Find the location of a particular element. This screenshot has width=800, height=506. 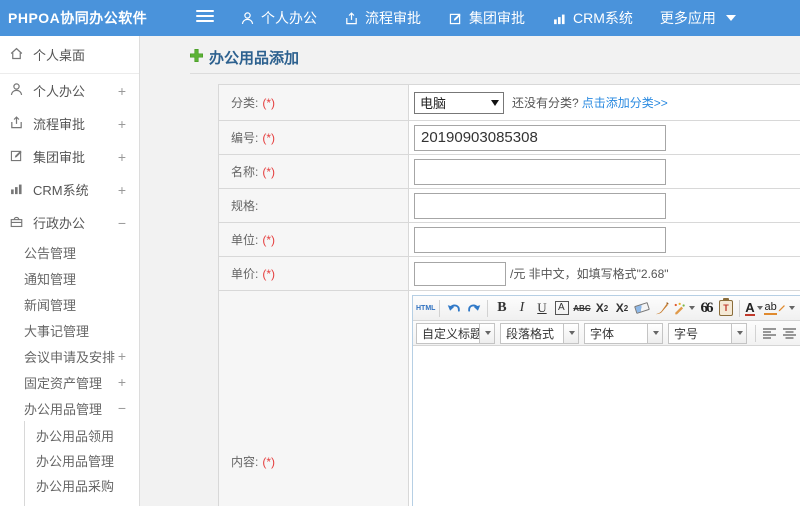

sidebar-item-personal-office: 个人办公 + is located at coordinates (69, 90).